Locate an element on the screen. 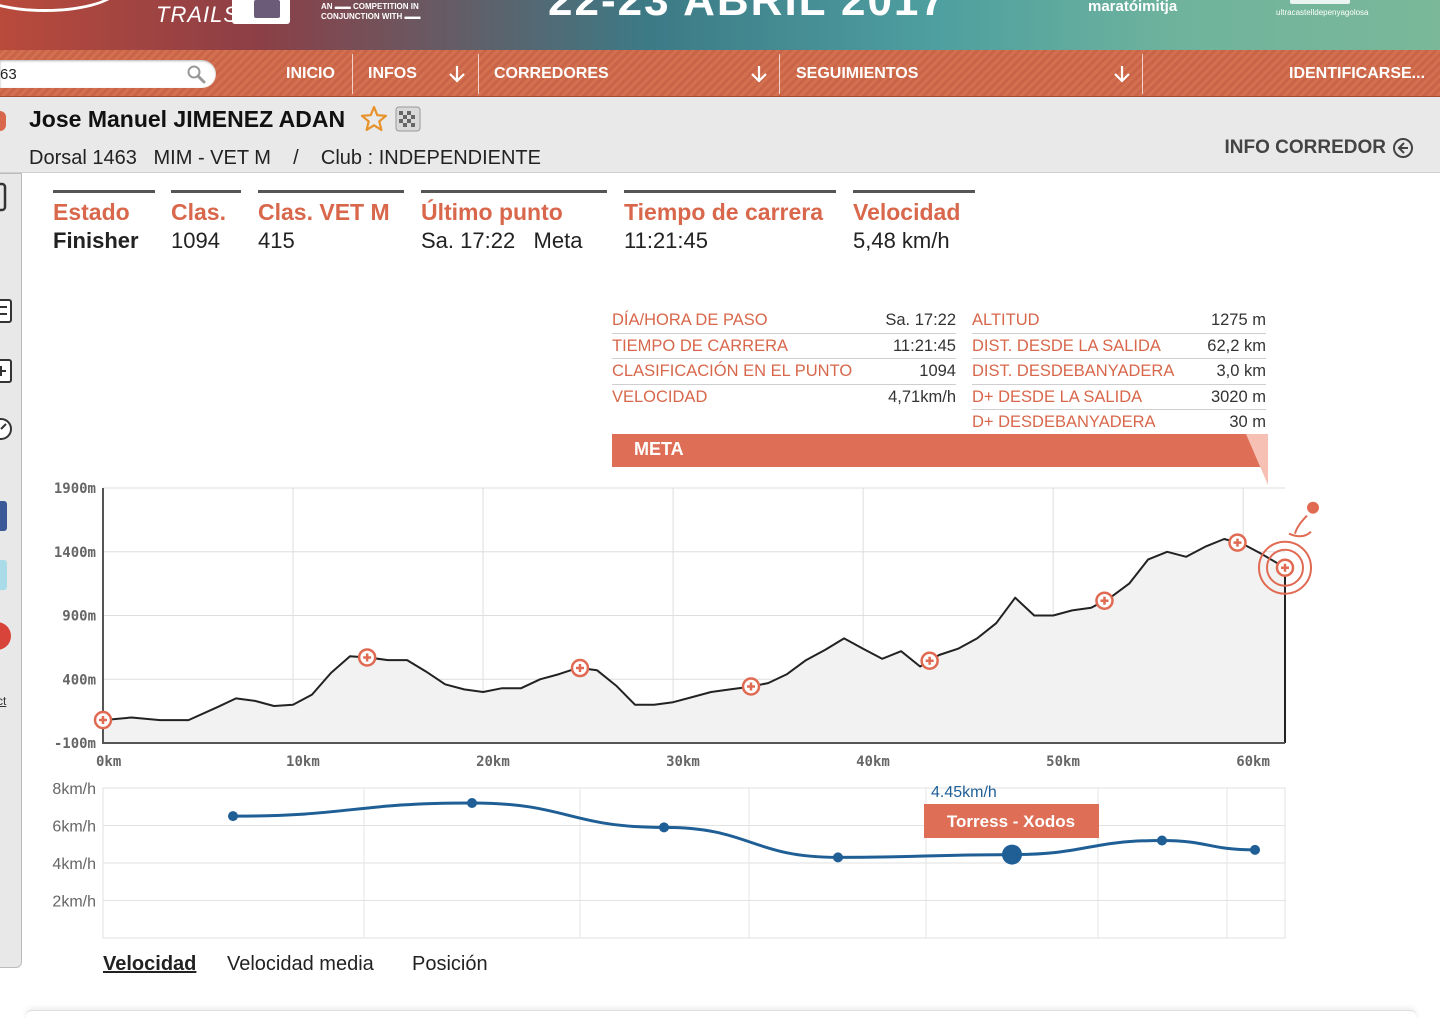  runner-name: Jose Manuel JIMENEZ ADAN is located at coordinates (187, 119).